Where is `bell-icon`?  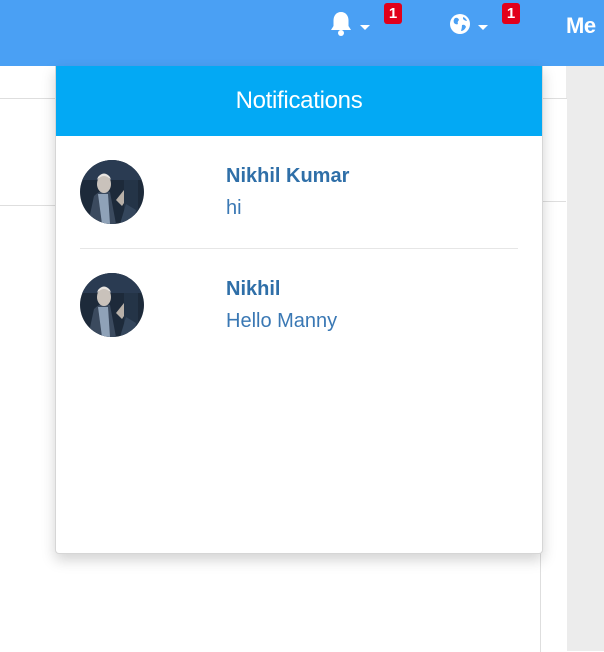
bell-icon is located at coordinates (341, 26).